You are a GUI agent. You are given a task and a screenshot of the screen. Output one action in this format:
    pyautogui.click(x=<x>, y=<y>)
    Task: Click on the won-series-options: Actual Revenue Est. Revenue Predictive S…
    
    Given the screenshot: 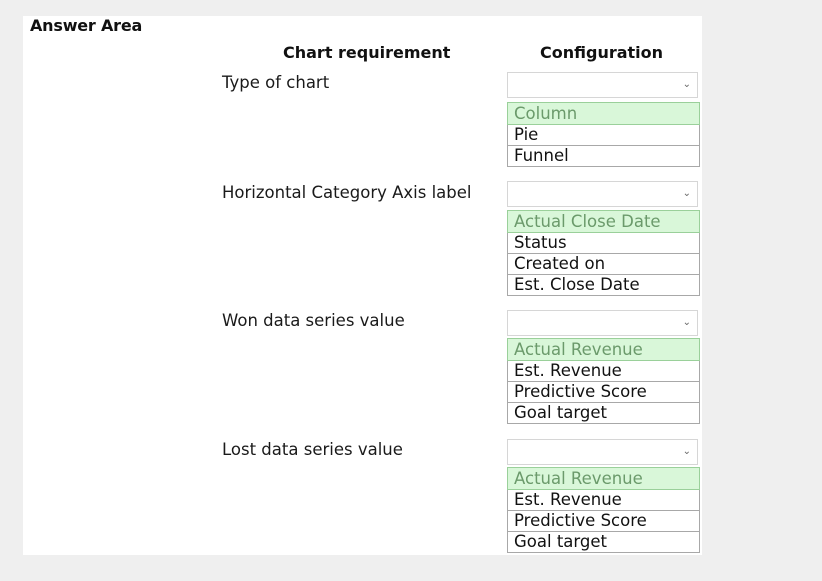 What is the action you would take?
    pyautogui.click(x=603, y=381)
    